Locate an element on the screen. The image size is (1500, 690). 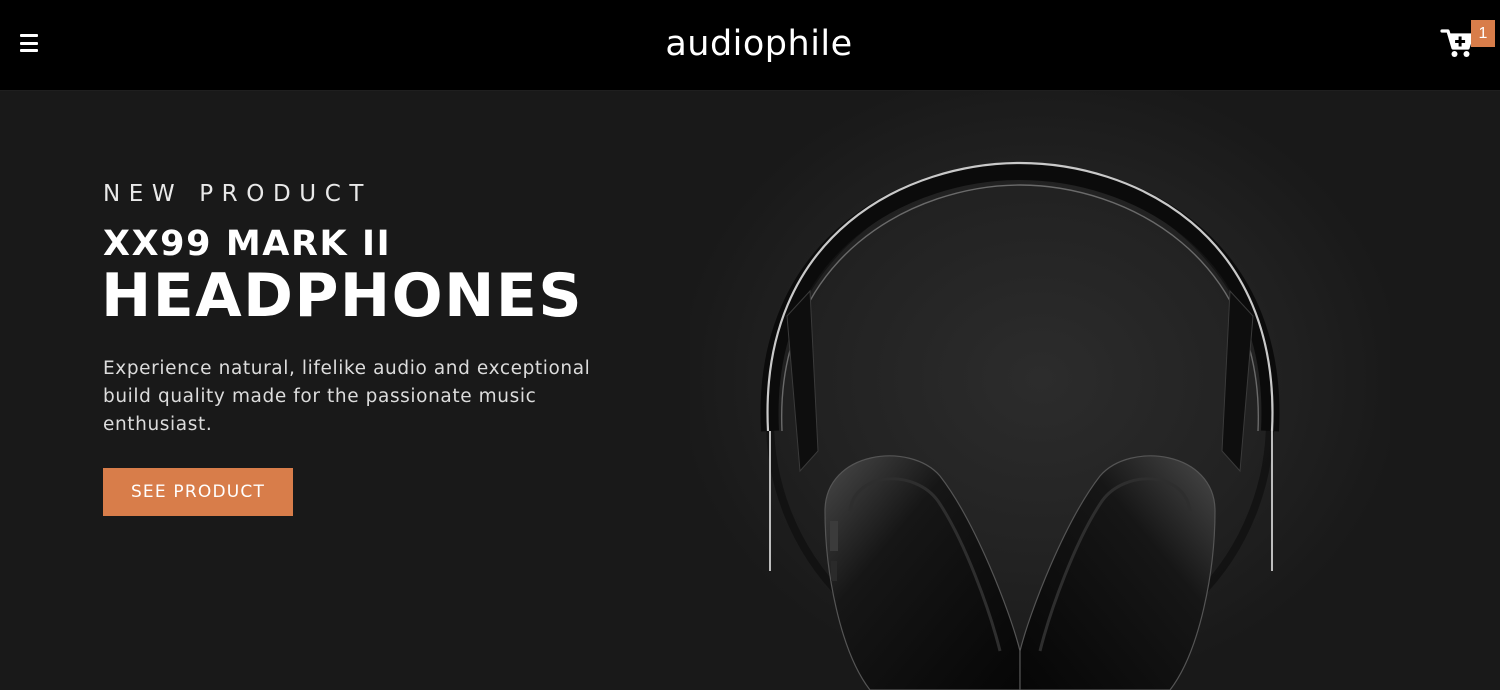
site-logo: audiophile is located at coordinates (750, 44).